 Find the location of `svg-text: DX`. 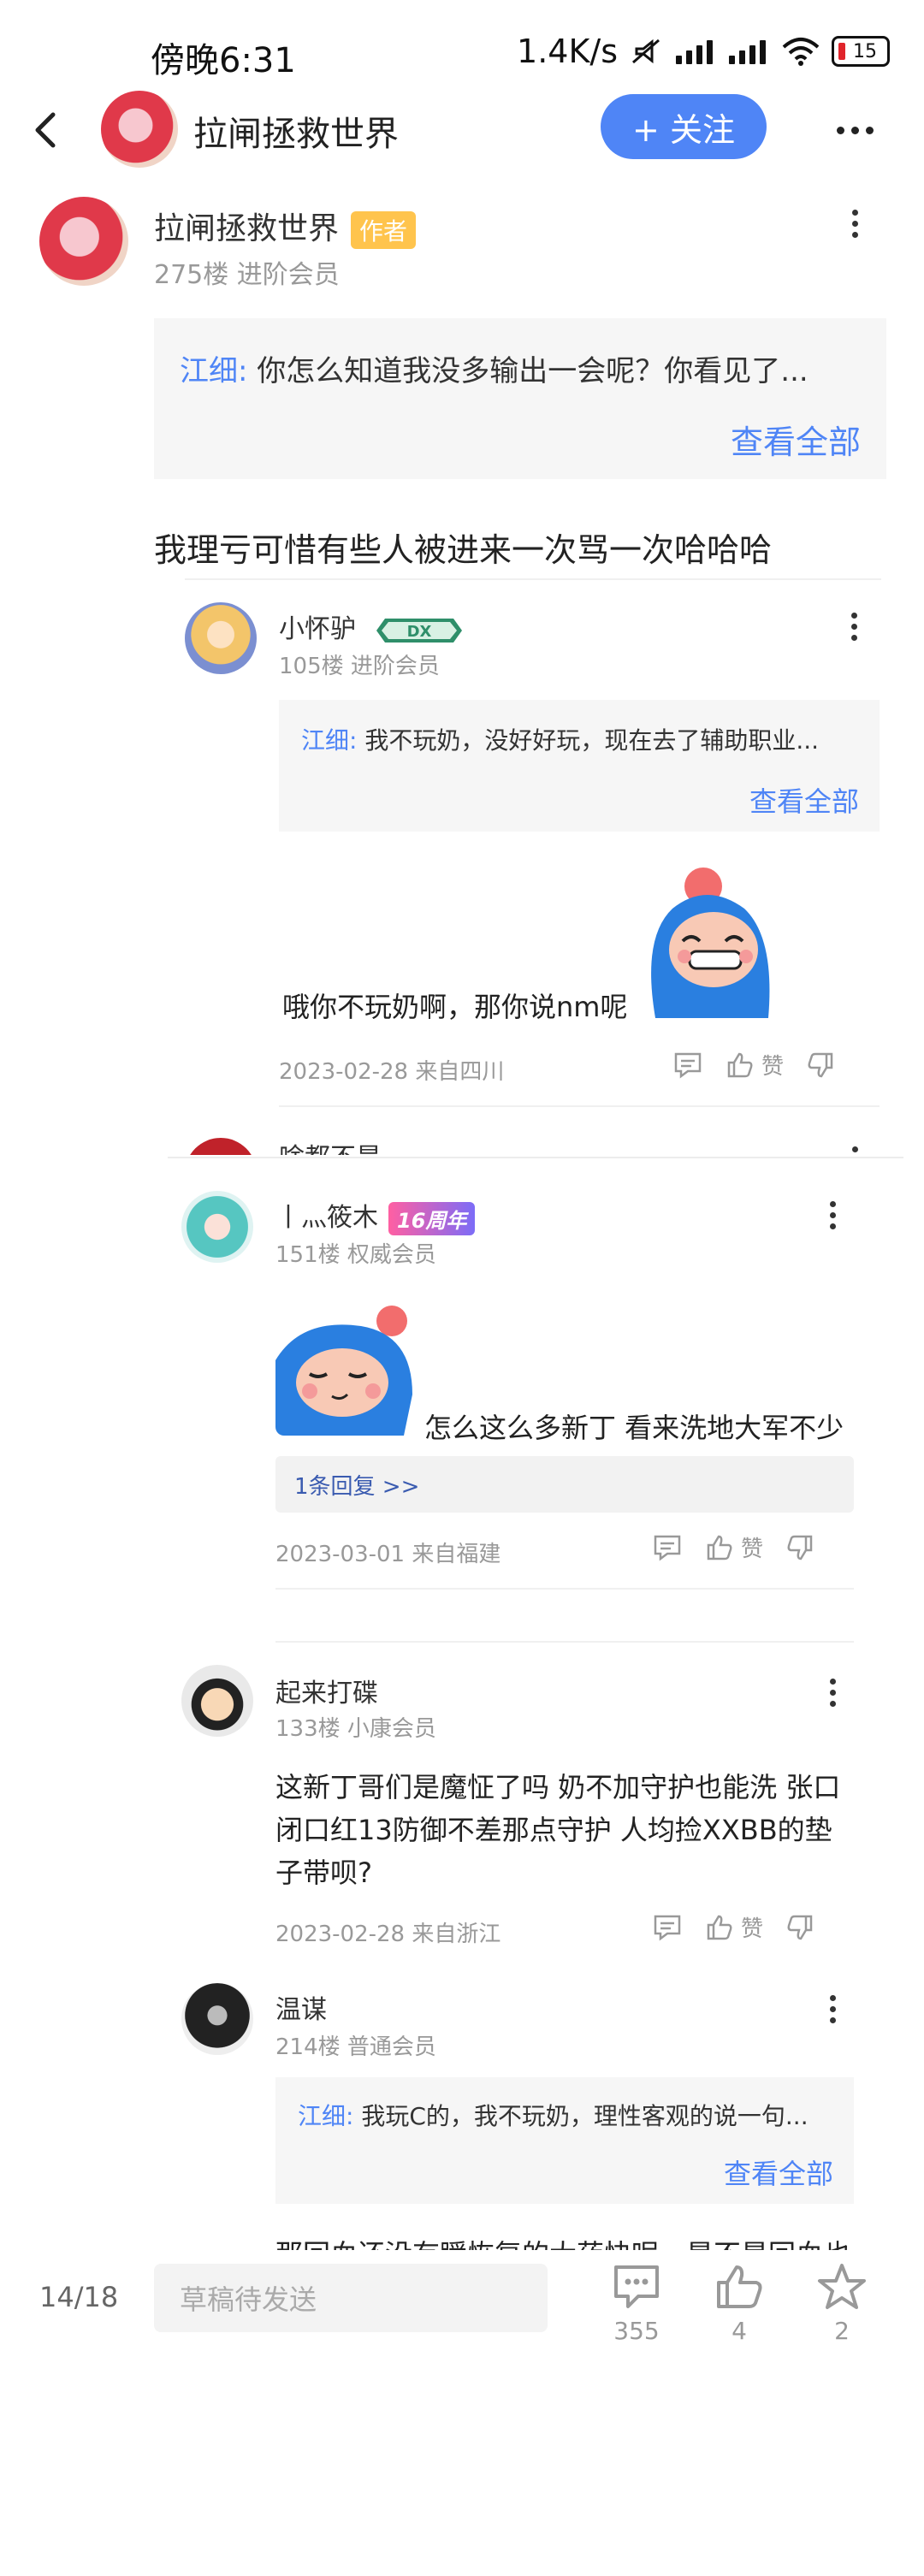

svg-text: DX is located at coordinates (418, 632).